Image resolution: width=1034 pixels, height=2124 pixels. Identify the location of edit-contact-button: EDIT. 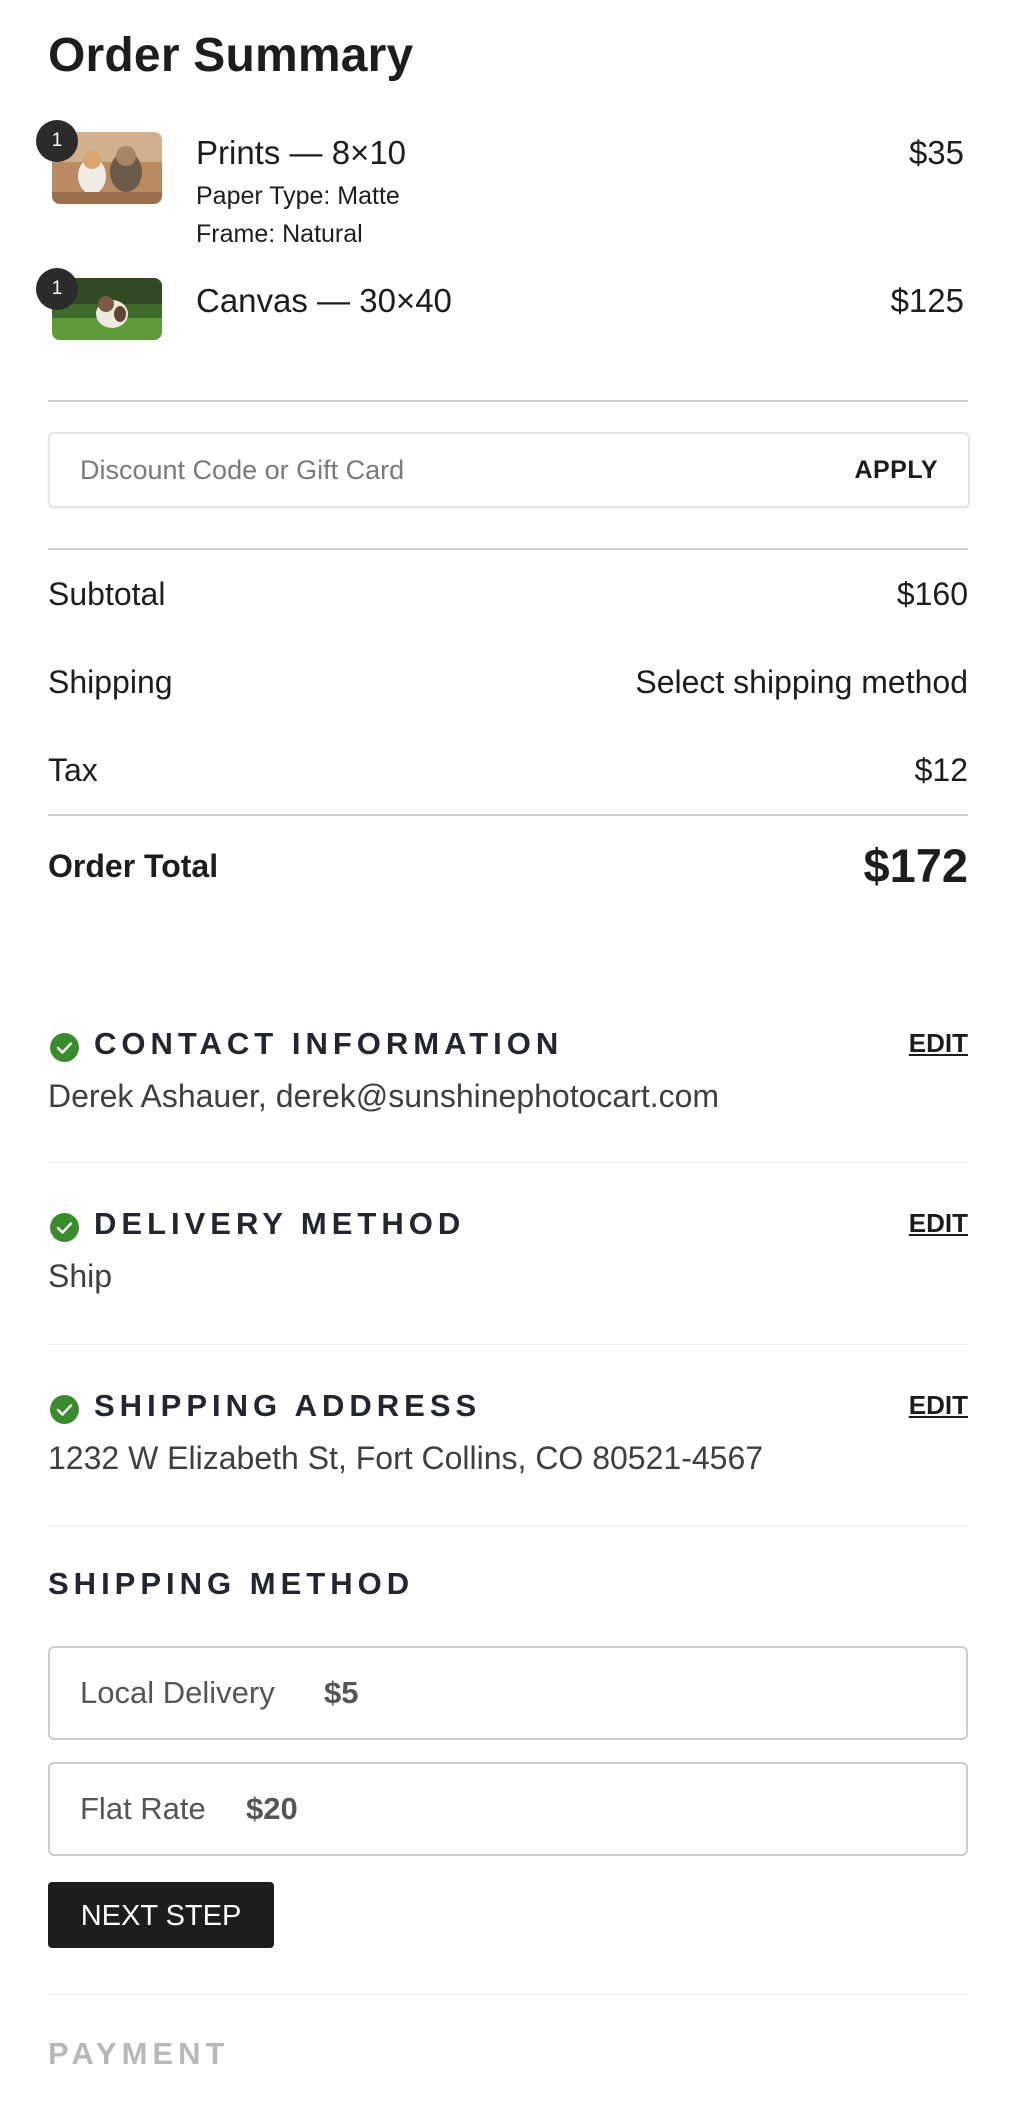
(938, 1043).